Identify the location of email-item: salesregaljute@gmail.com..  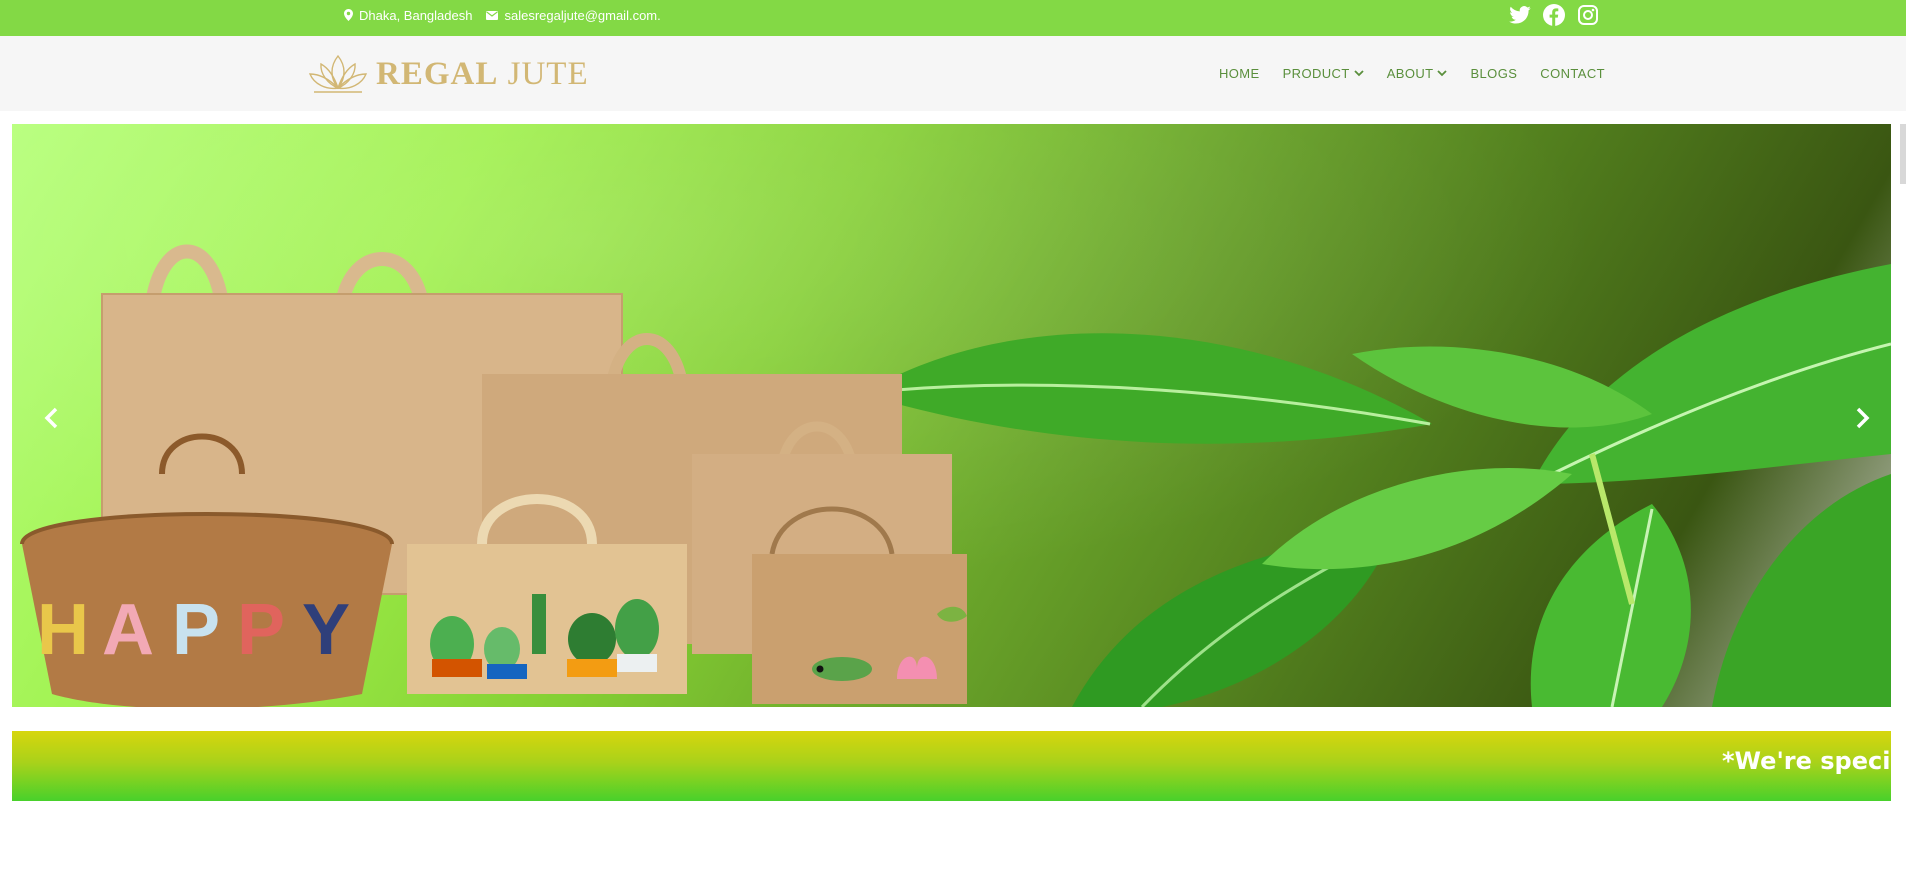
(573, 15).